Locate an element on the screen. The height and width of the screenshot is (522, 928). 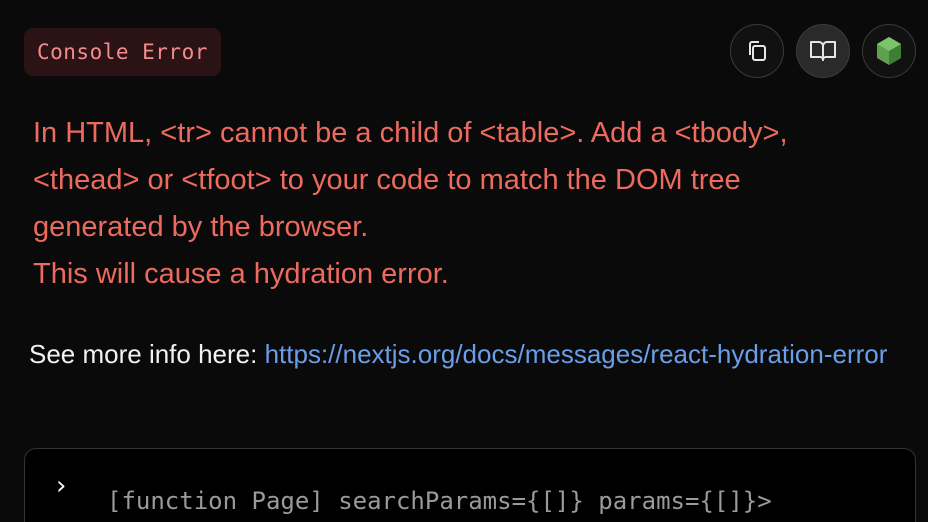
docs-button is located at coordinates (823, 51).